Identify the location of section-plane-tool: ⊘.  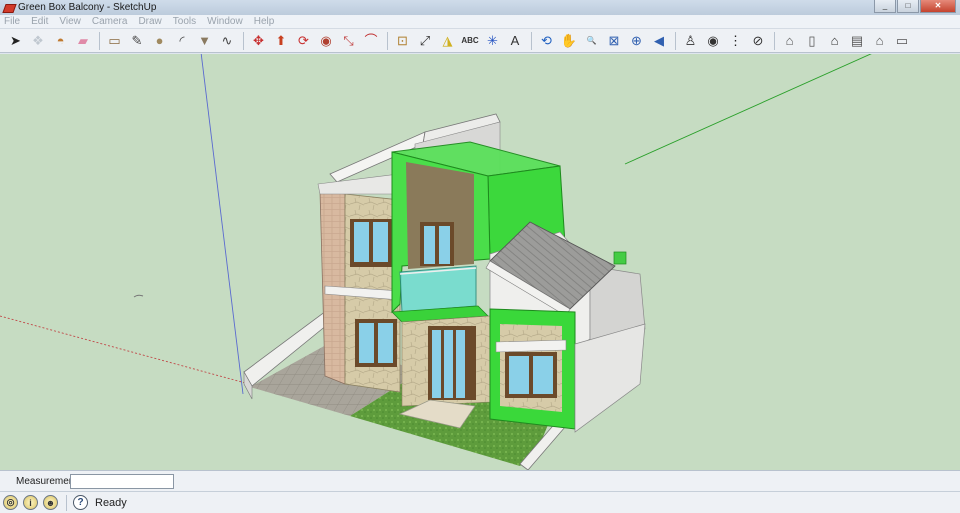
(758, 40).